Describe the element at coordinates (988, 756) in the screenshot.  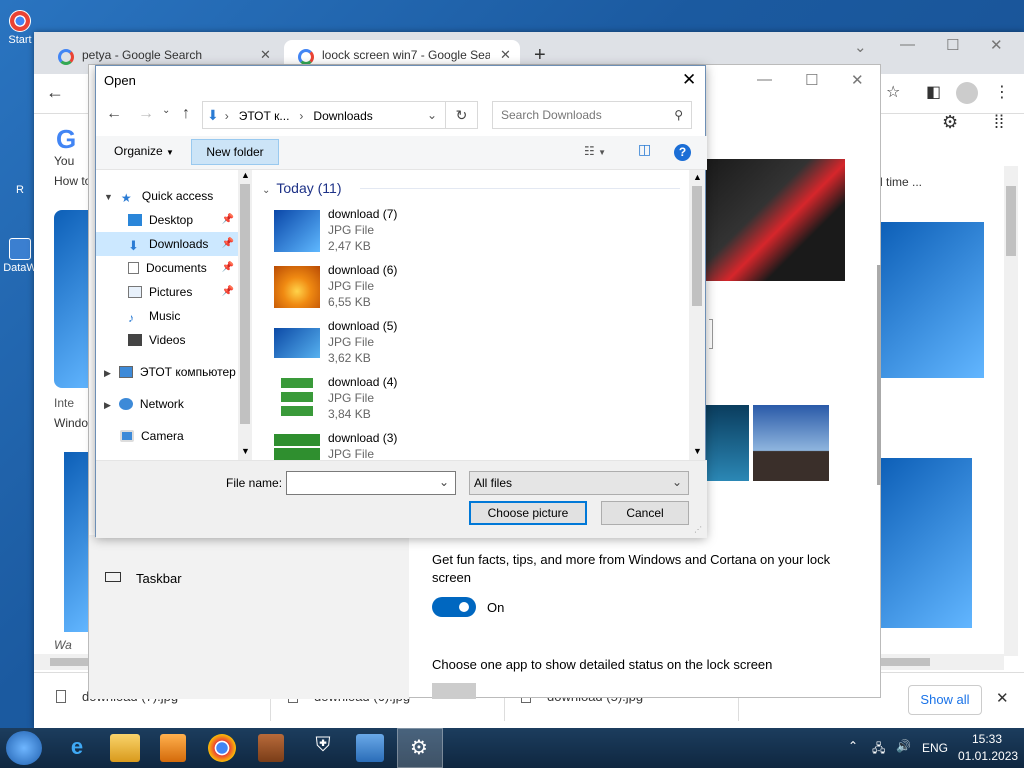
I see `clock-date: 01.01.2023` at that location.